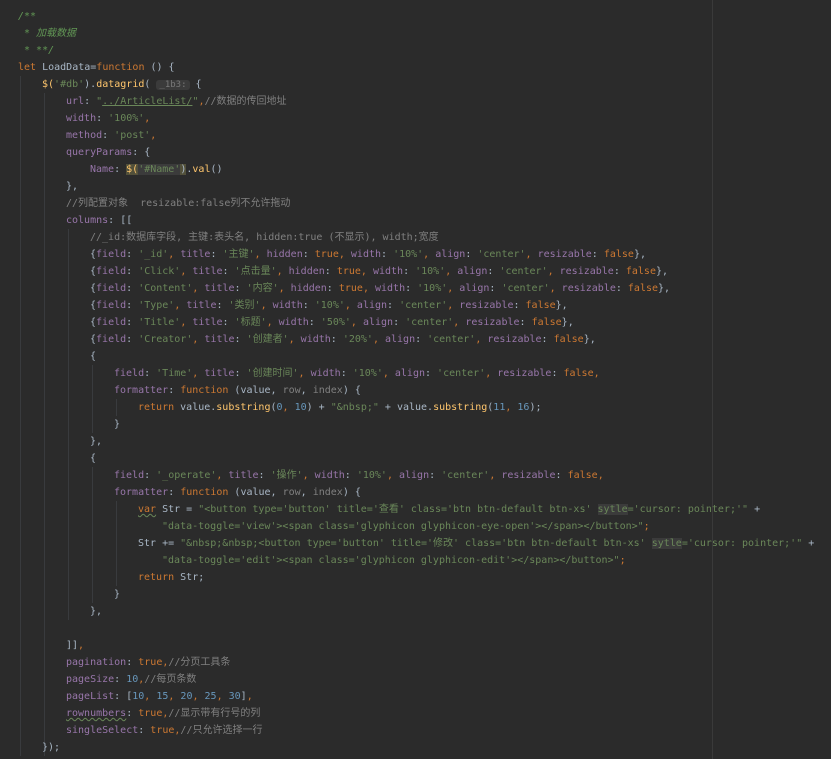 This screenshot has width=831, height=759. Describe the element at coordinates (415, 169) in the screenshot. I see `code-line: Name: $('#Name').val()` at that location.